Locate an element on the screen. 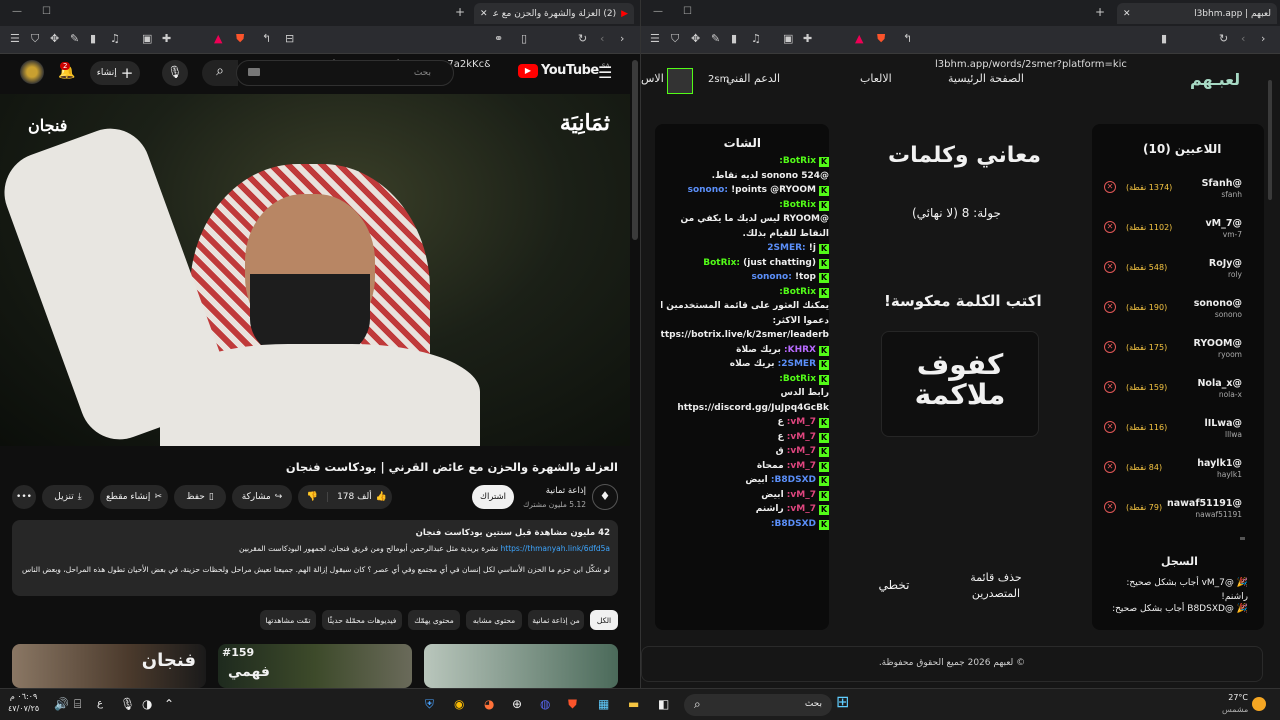 The image size is (1280, 720). voice-search-button: 🎙 is located at coordinates (175, 73).